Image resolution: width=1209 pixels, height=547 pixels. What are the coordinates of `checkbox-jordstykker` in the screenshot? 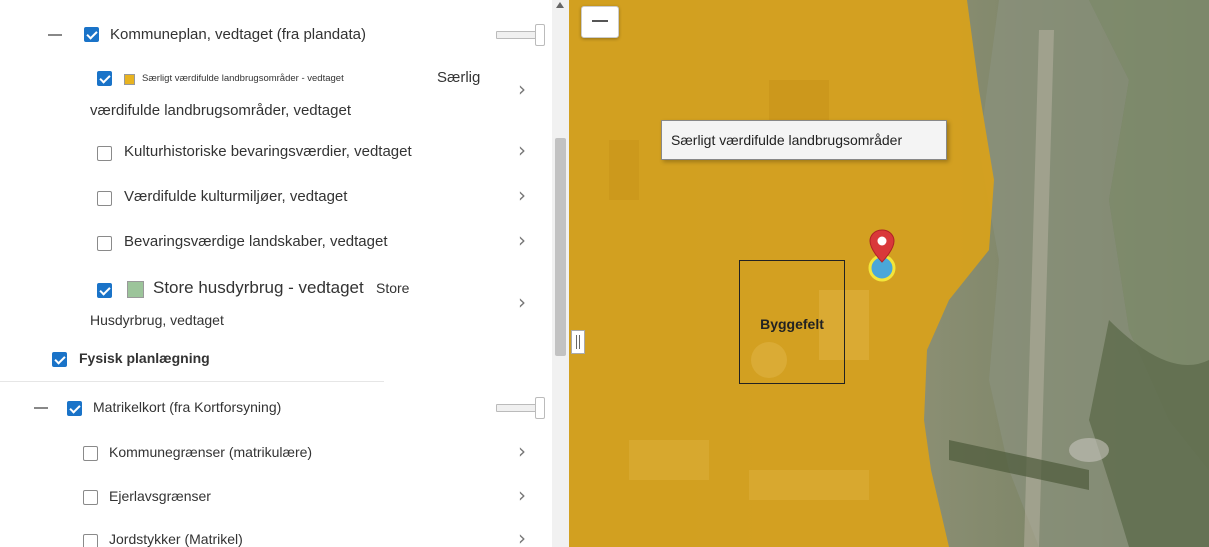 It's located at (90, 540).